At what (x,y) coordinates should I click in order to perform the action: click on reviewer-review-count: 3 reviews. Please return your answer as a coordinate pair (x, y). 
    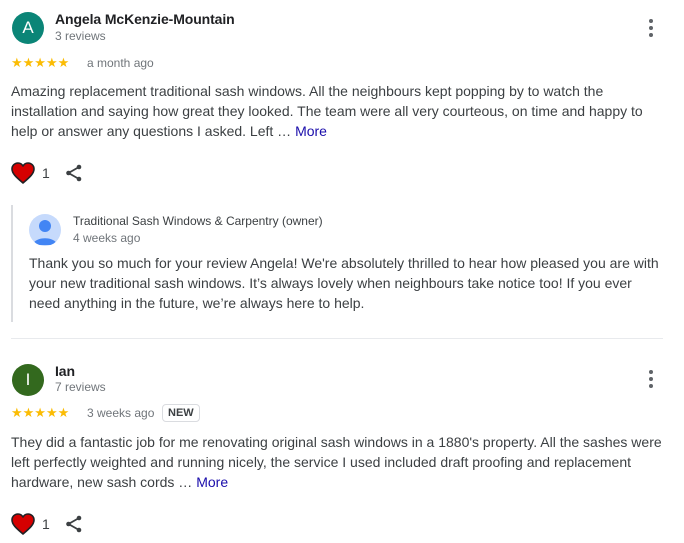
    Looking at the image, I should click on (80, 36).